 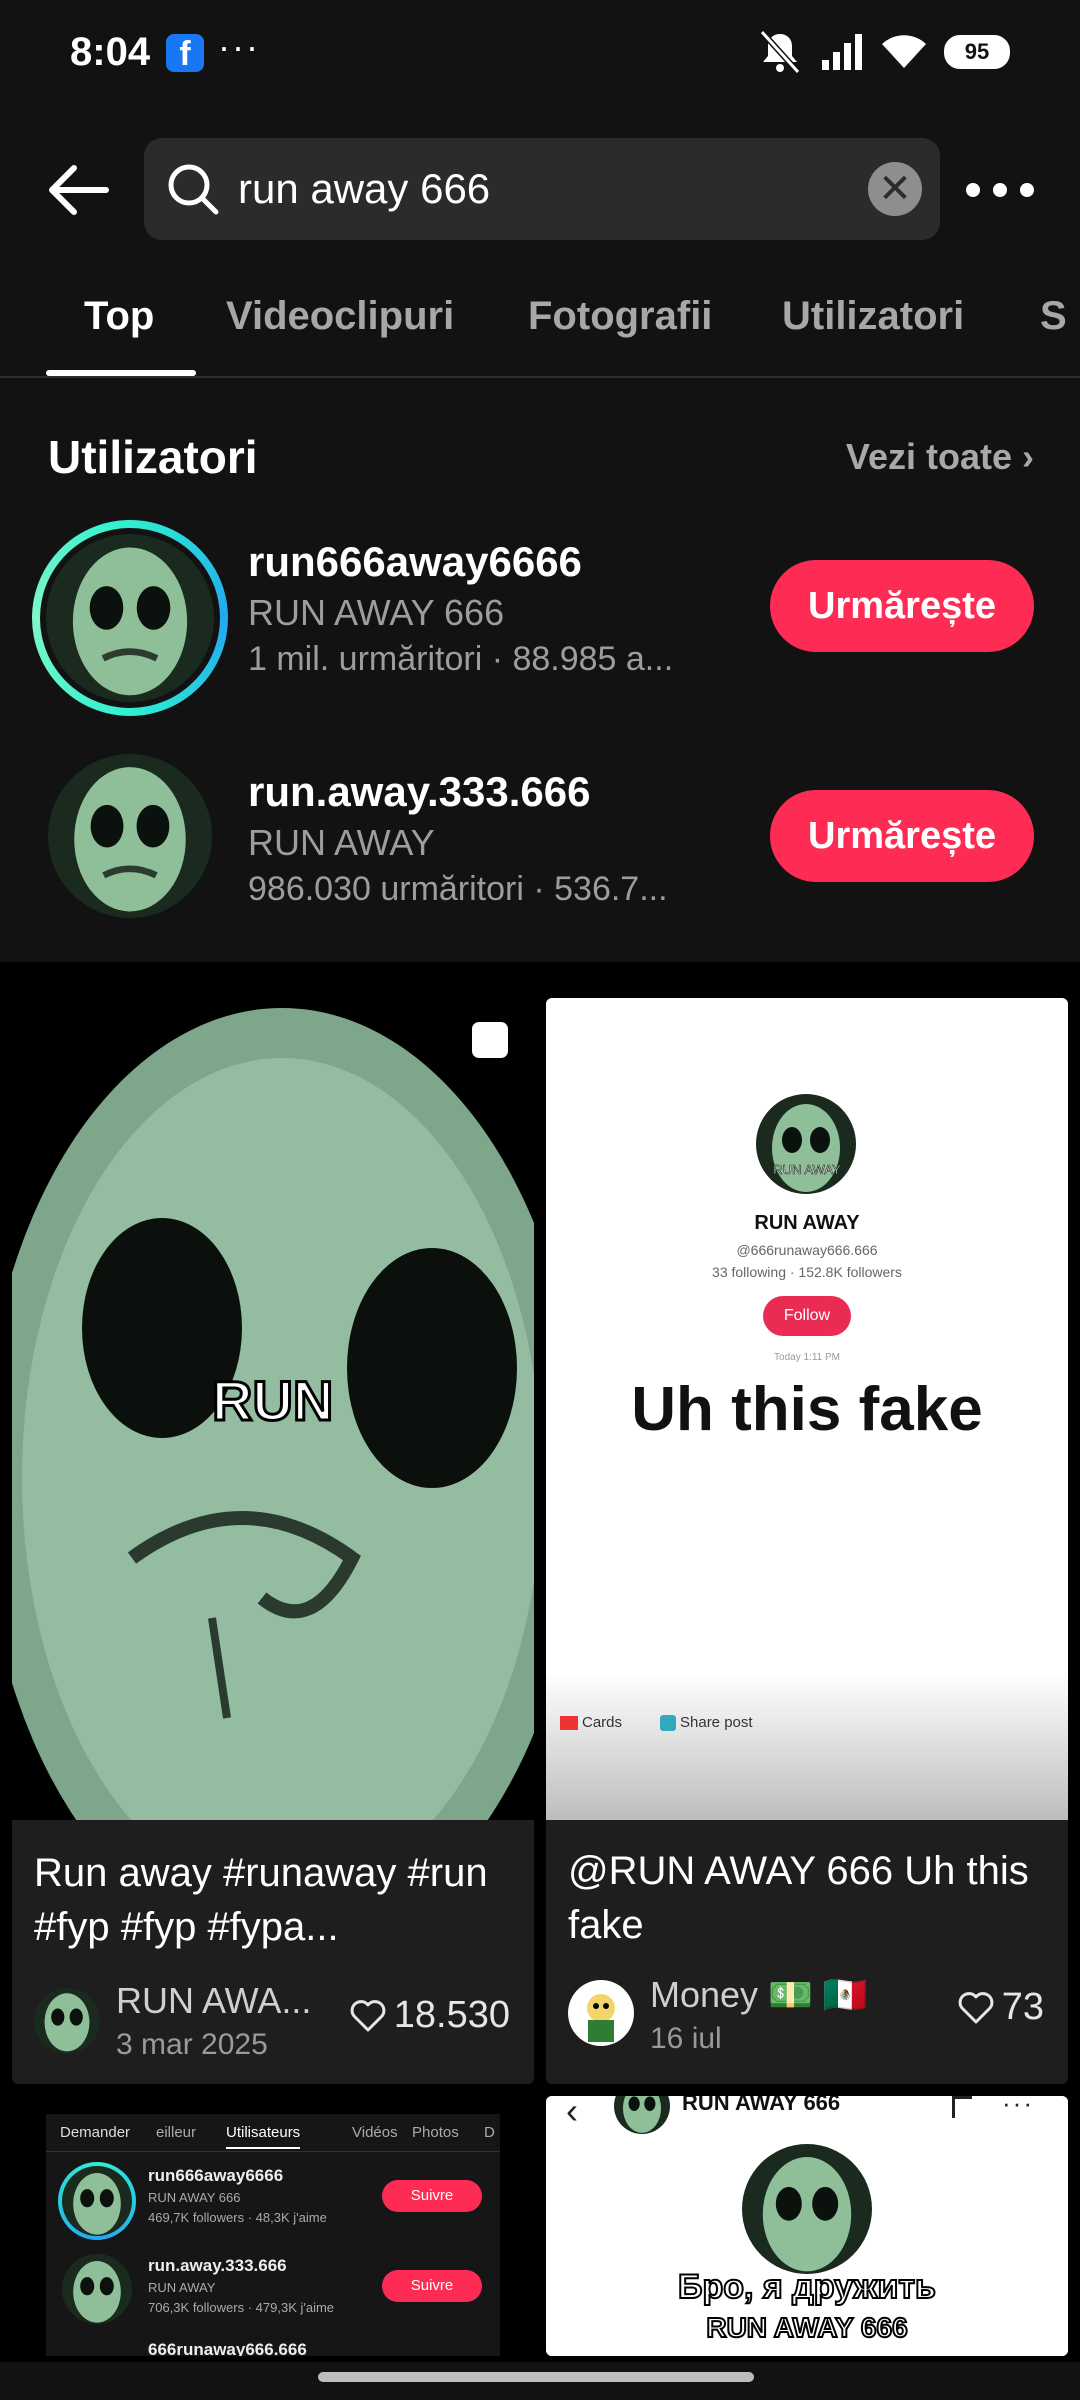 What do you see at coordinates (1022, 2007) in the screenshot?
I see `like-count-value: 73` at bounding box center [1022, 2007].